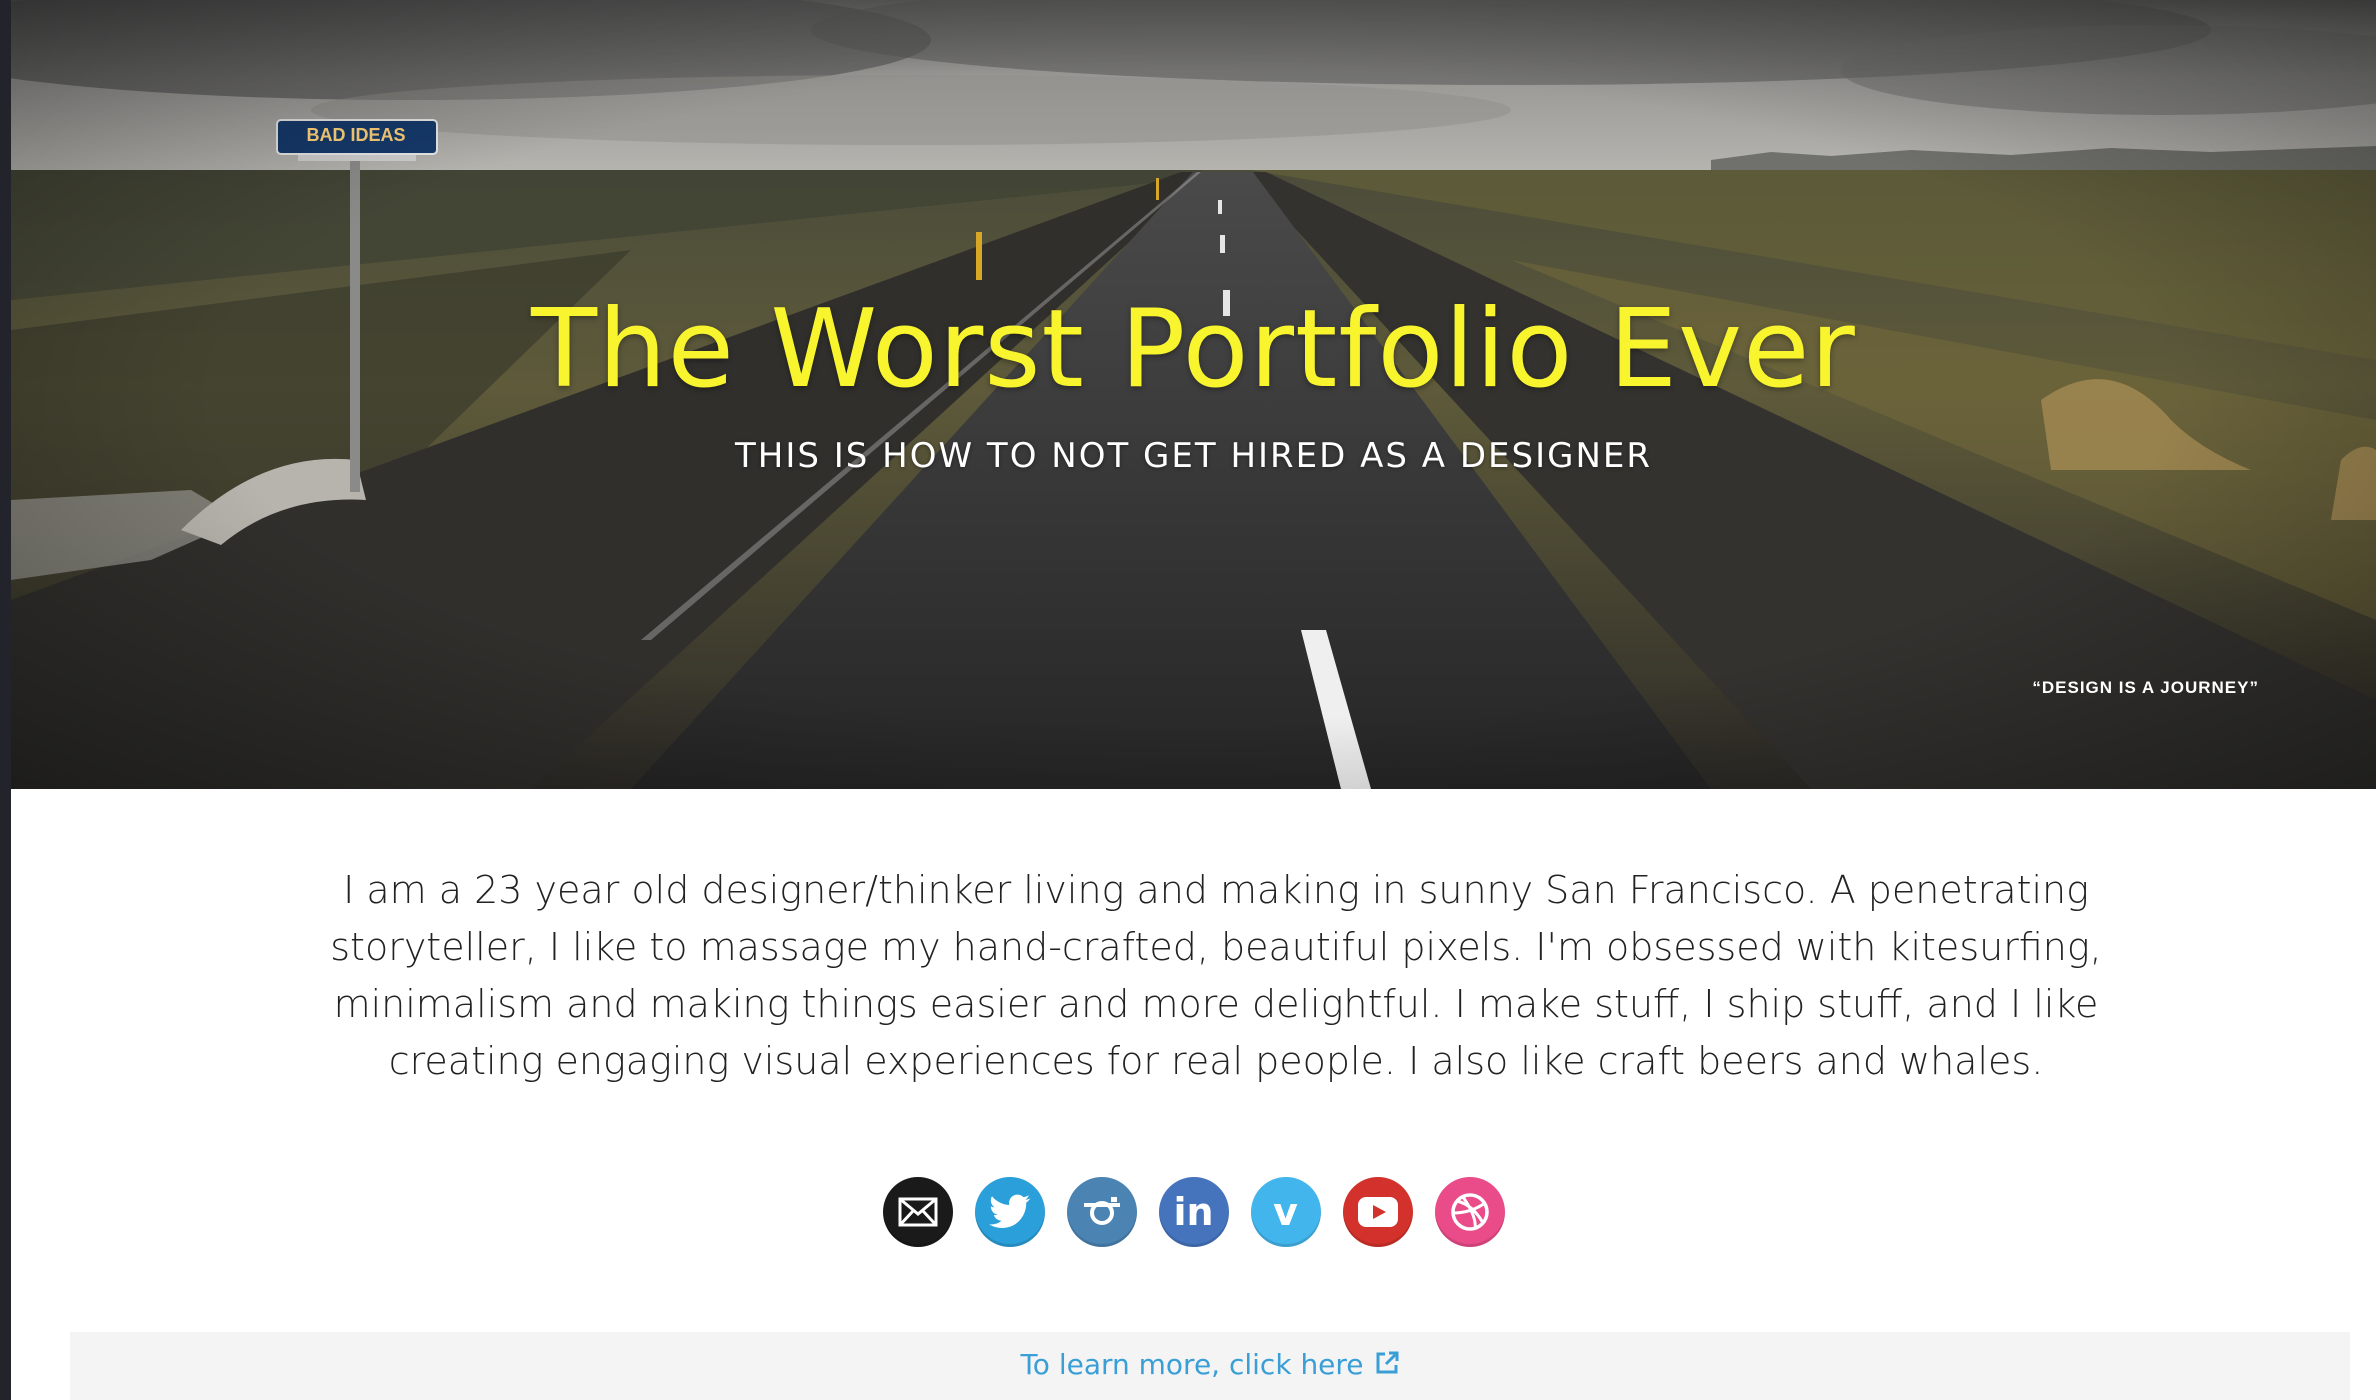 This screenshot has width=2376, height=1400. I want to click on twitter-icon, so click(1009, 1212).